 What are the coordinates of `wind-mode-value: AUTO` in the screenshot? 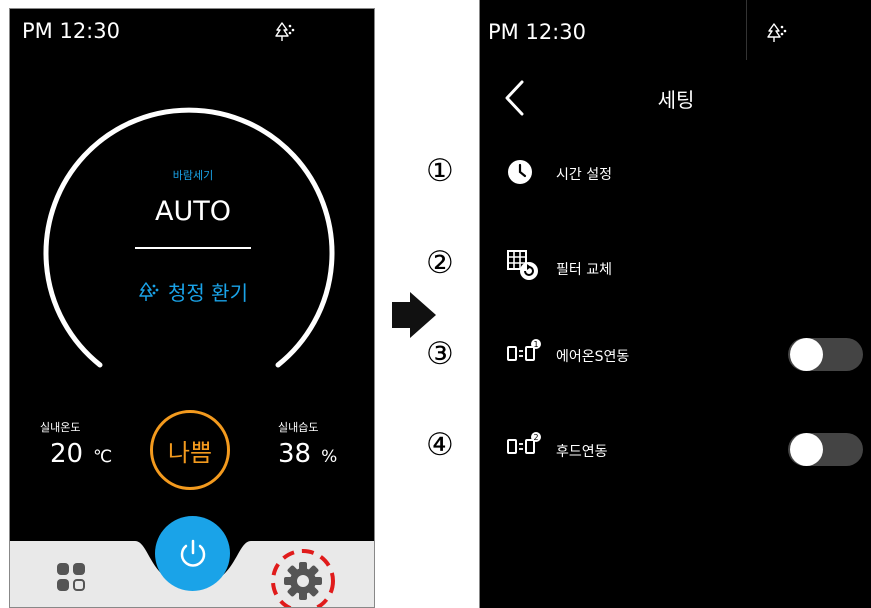 It's located at (193, 211).